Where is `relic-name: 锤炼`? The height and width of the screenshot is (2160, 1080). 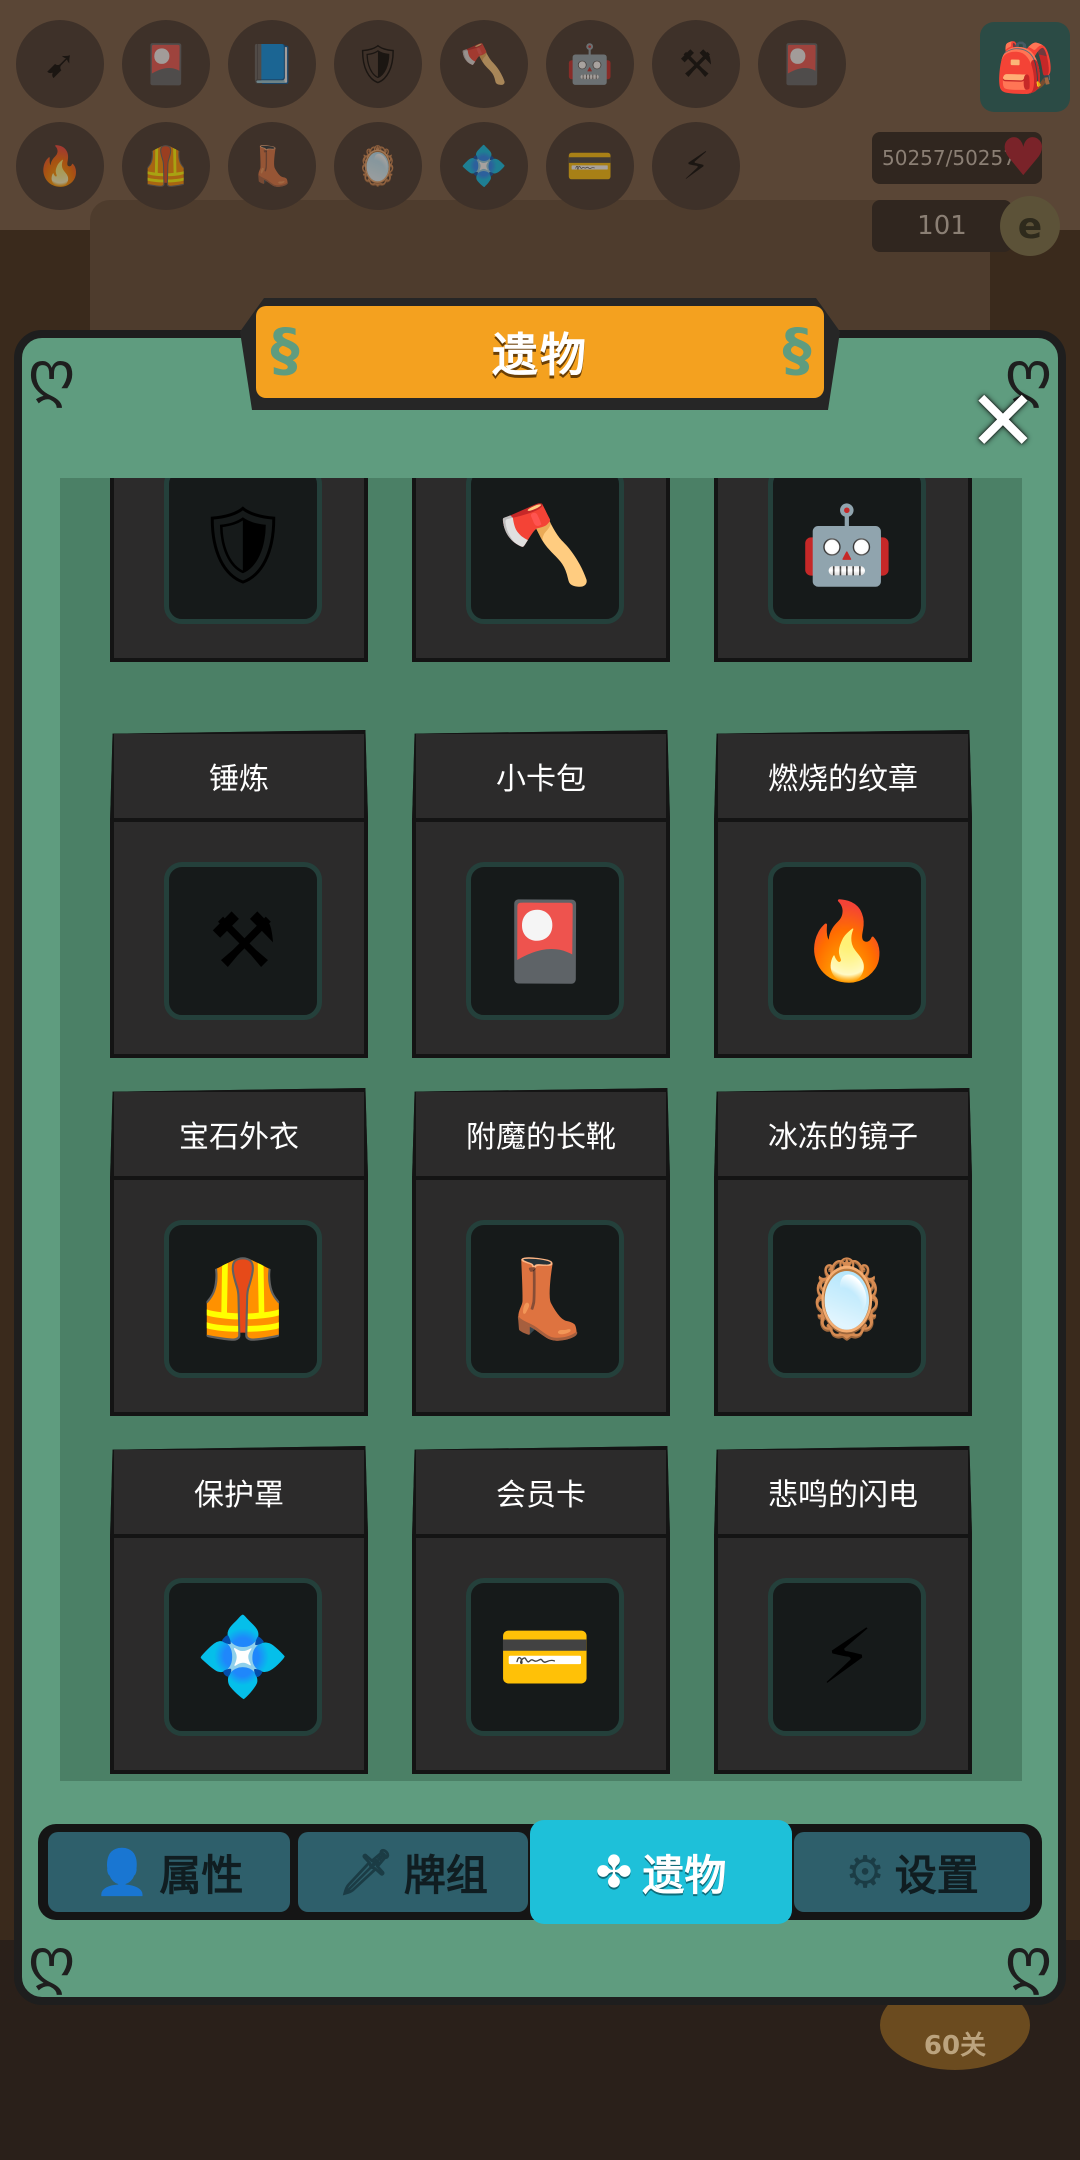 relic-name: 锤炼 is located at coordinates (239, 776).